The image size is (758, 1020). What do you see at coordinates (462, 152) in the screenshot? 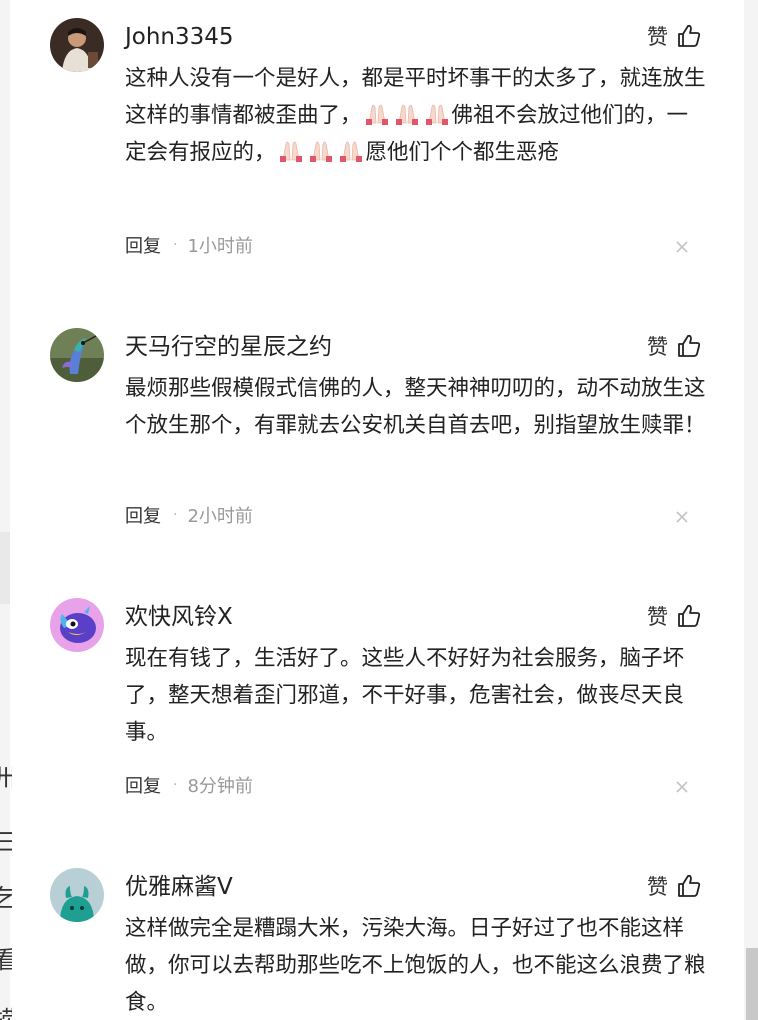
I see `comment-text-part: 愿他们个个都生恶疮` at bounding box center [462, 152].